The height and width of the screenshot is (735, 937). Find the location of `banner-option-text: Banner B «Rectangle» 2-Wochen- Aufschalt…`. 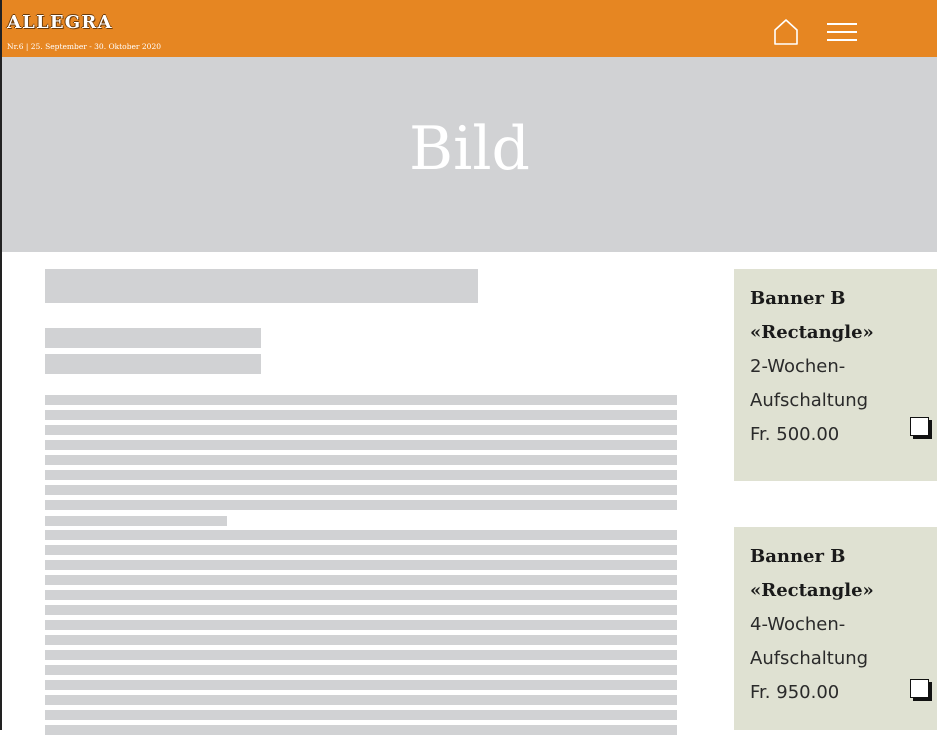

banner-option-text: Banner B «Rectangle» 2-Wochen- Aufschalt… is located at coordinates (830, 367).